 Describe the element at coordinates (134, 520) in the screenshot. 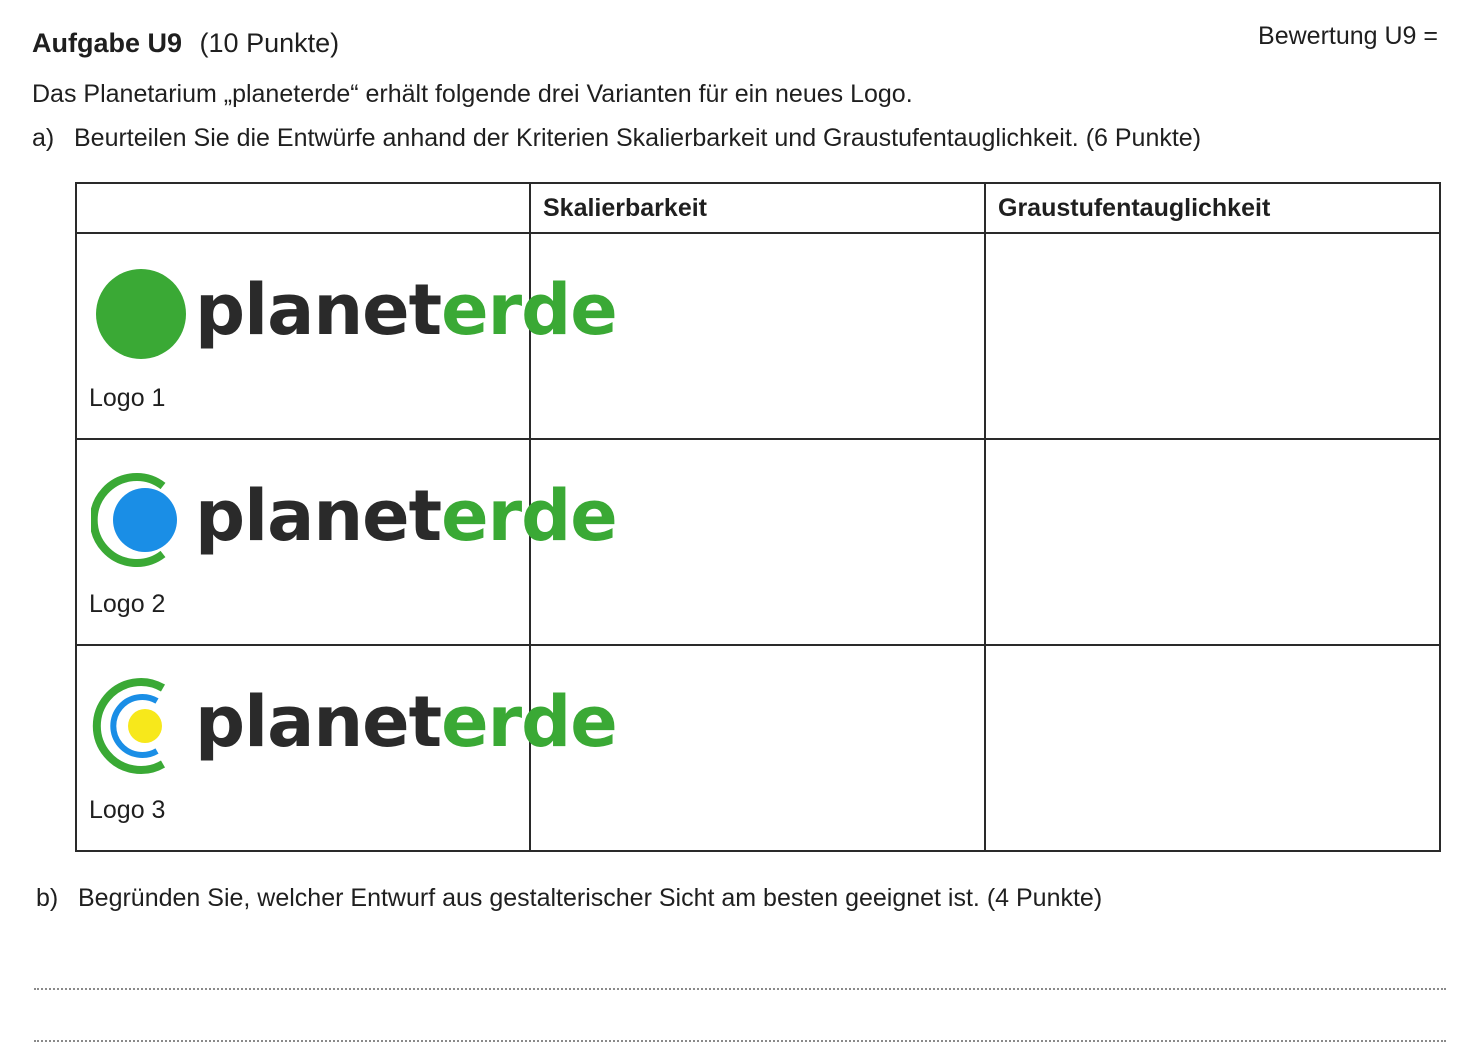

I see `logo-2-blue-circle-green-arc-icon` at that location.